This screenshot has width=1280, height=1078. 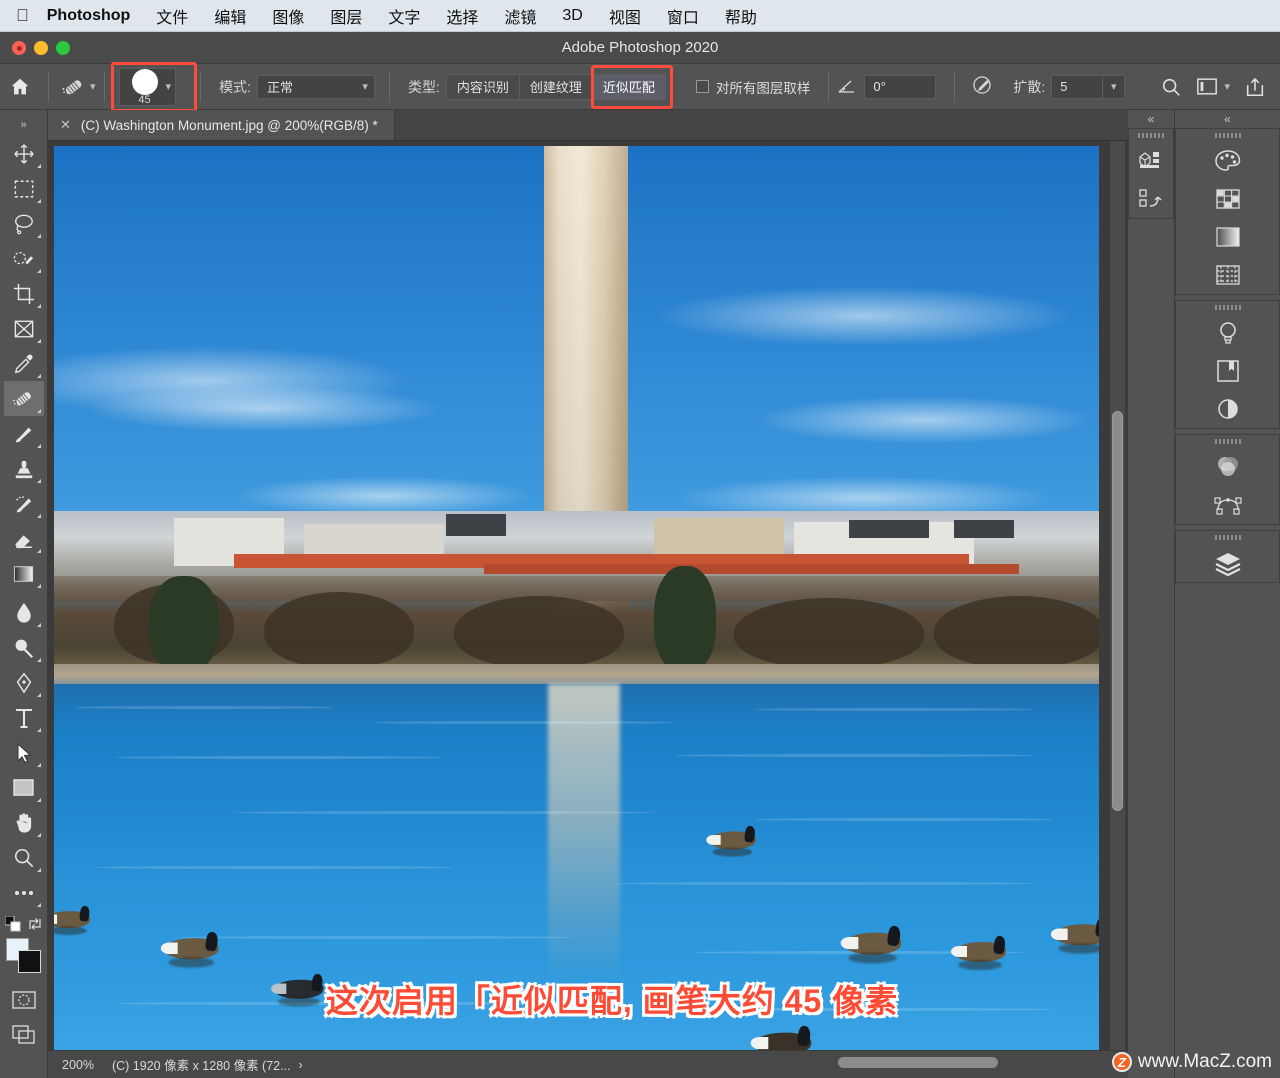 I want to click on collapse-tools-icon: », so click(x=24, y=125).